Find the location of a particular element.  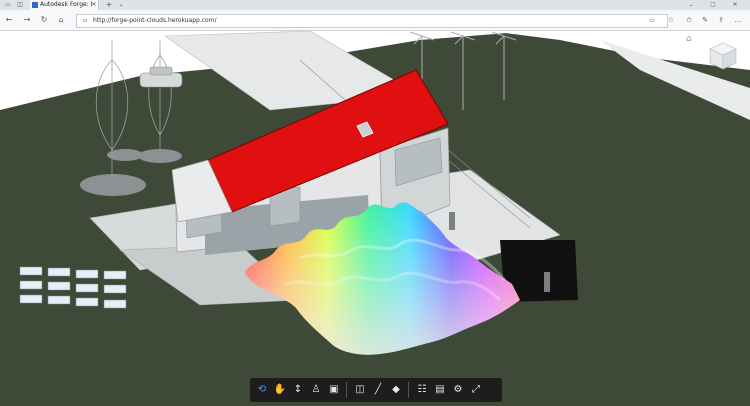

new-tab-icon: + is located at coordinates (109, 5).